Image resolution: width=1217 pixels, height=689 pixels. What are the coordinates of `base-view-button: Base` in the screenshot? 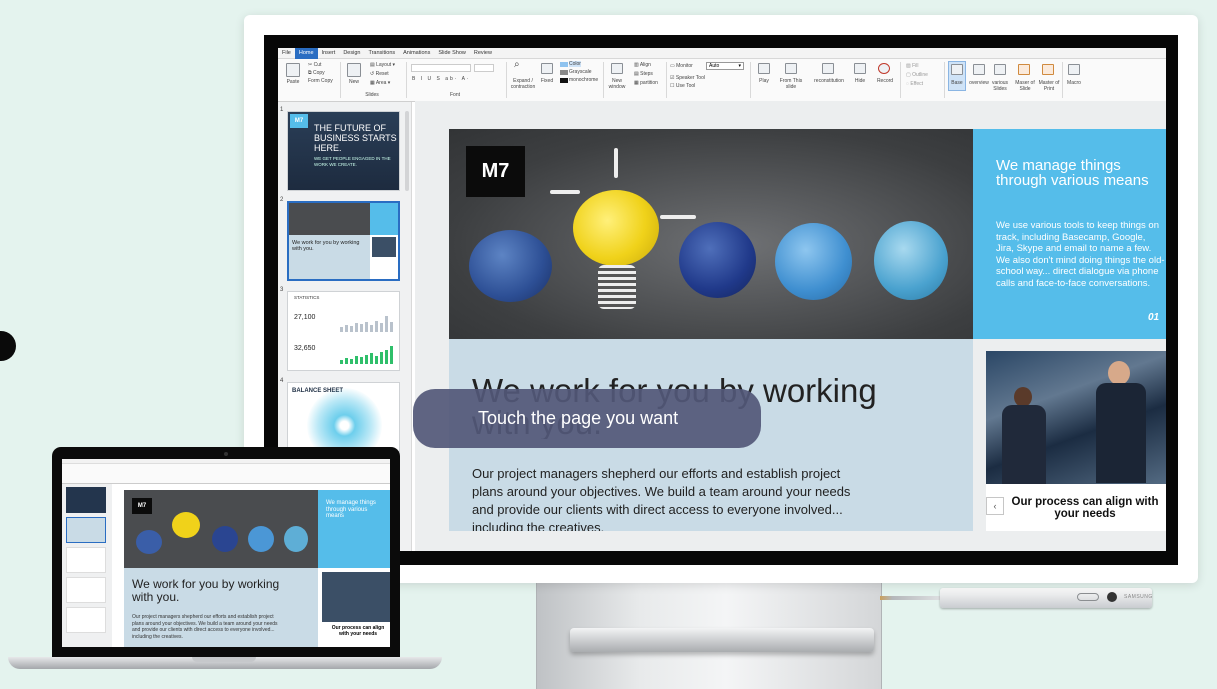 It's located at (957, 83).